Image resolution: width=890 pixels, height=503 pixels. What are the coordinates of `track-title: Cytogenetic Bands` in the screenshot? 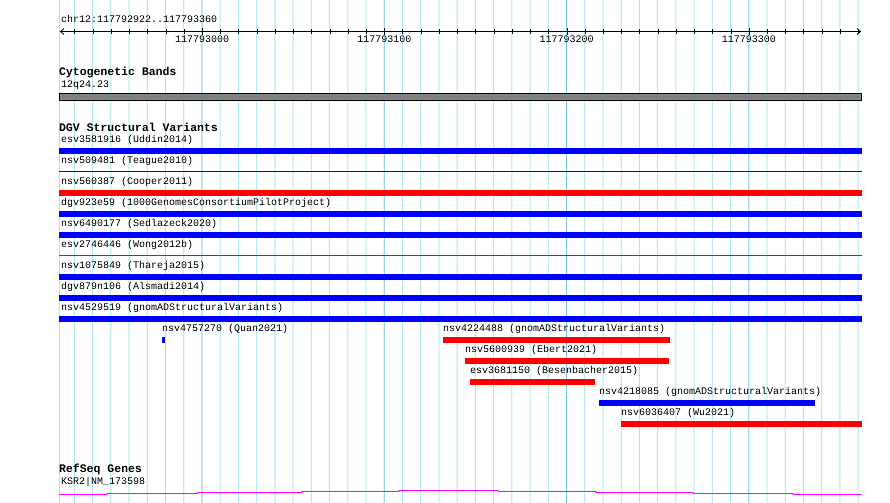 It's located at (118, 73).